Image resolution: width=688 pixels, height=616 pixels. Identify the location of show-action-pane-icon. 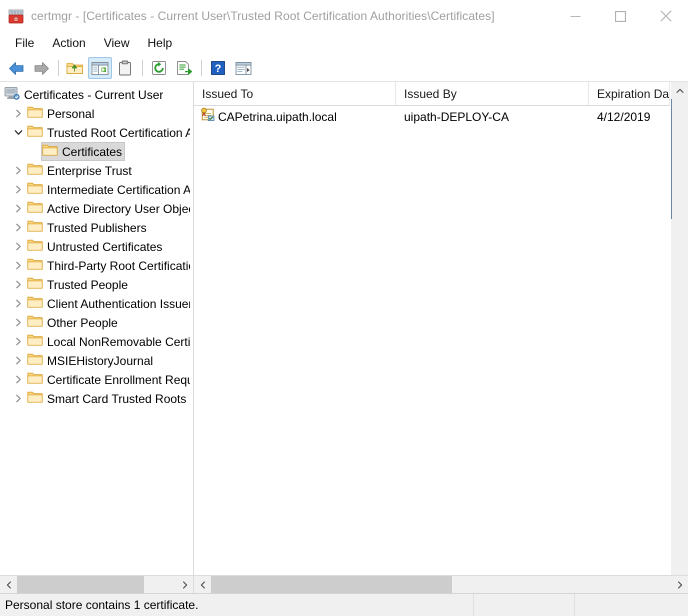
(243, 68).